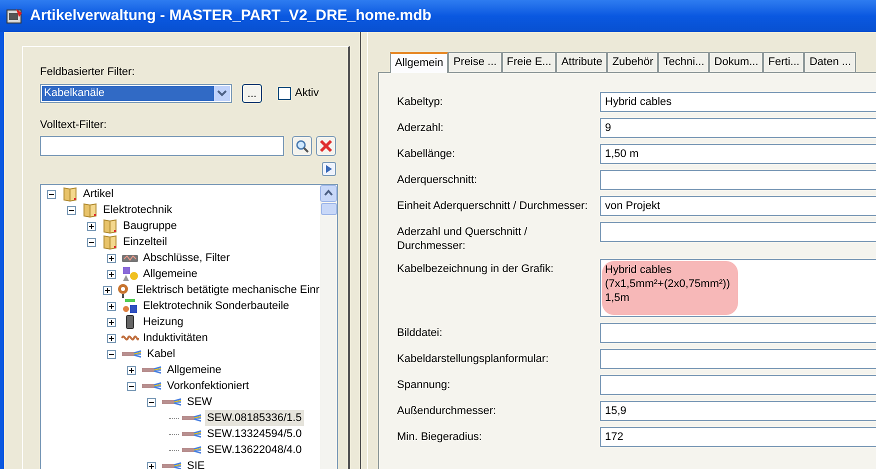 This screenshot has width=876, height=469. Describe the element at coordinates (476, 269) in the screenshot. I see `field-label: Kabelbezeichnung in der Grafik:` at that location.